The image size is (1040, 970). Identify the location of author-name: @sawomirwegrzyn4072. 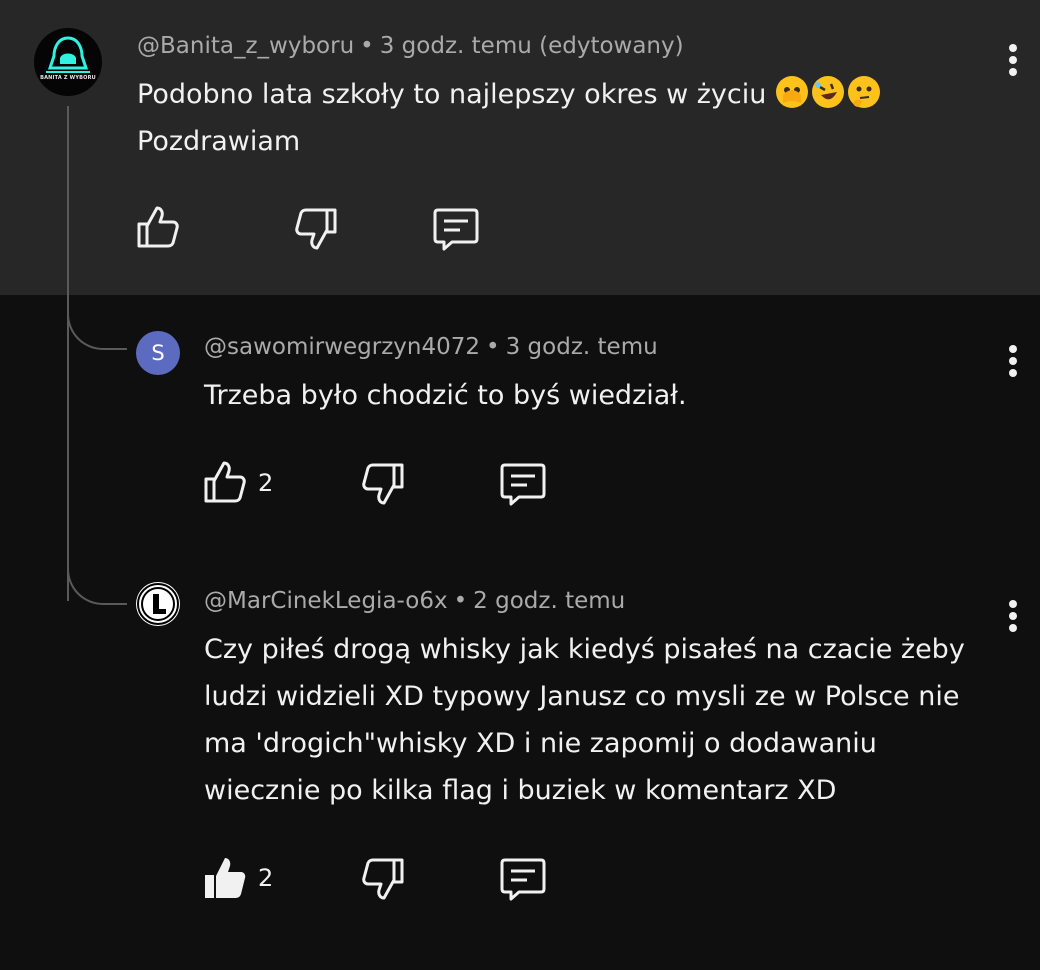
(342, 347).